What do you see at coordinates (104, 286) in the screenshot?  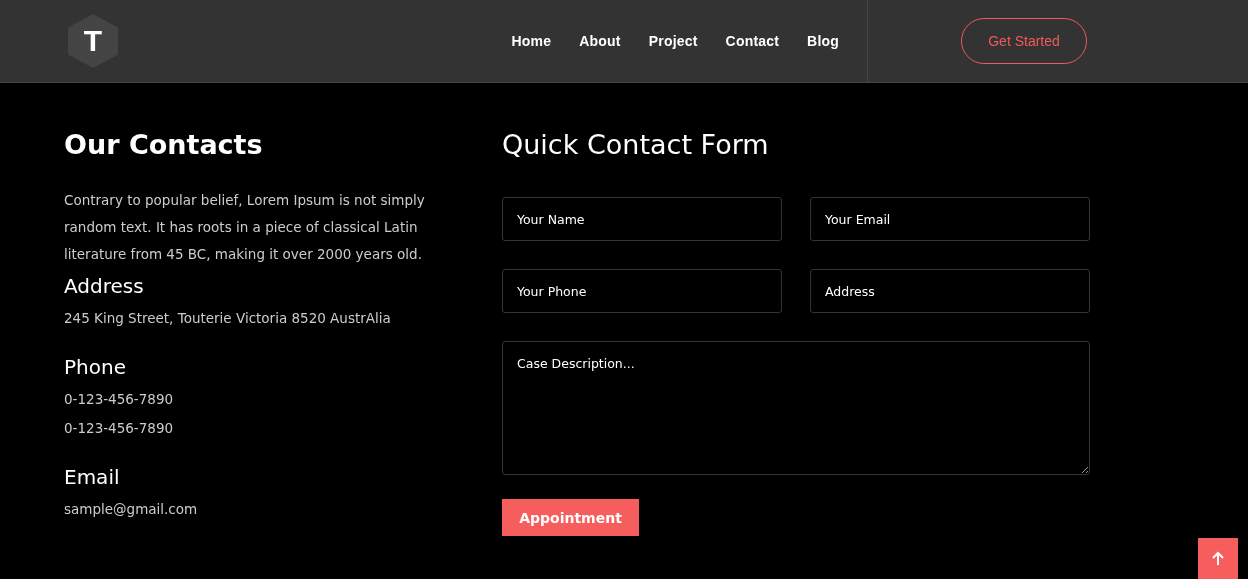 I see `contact-heading: Address` at bounding box center [104, 286].